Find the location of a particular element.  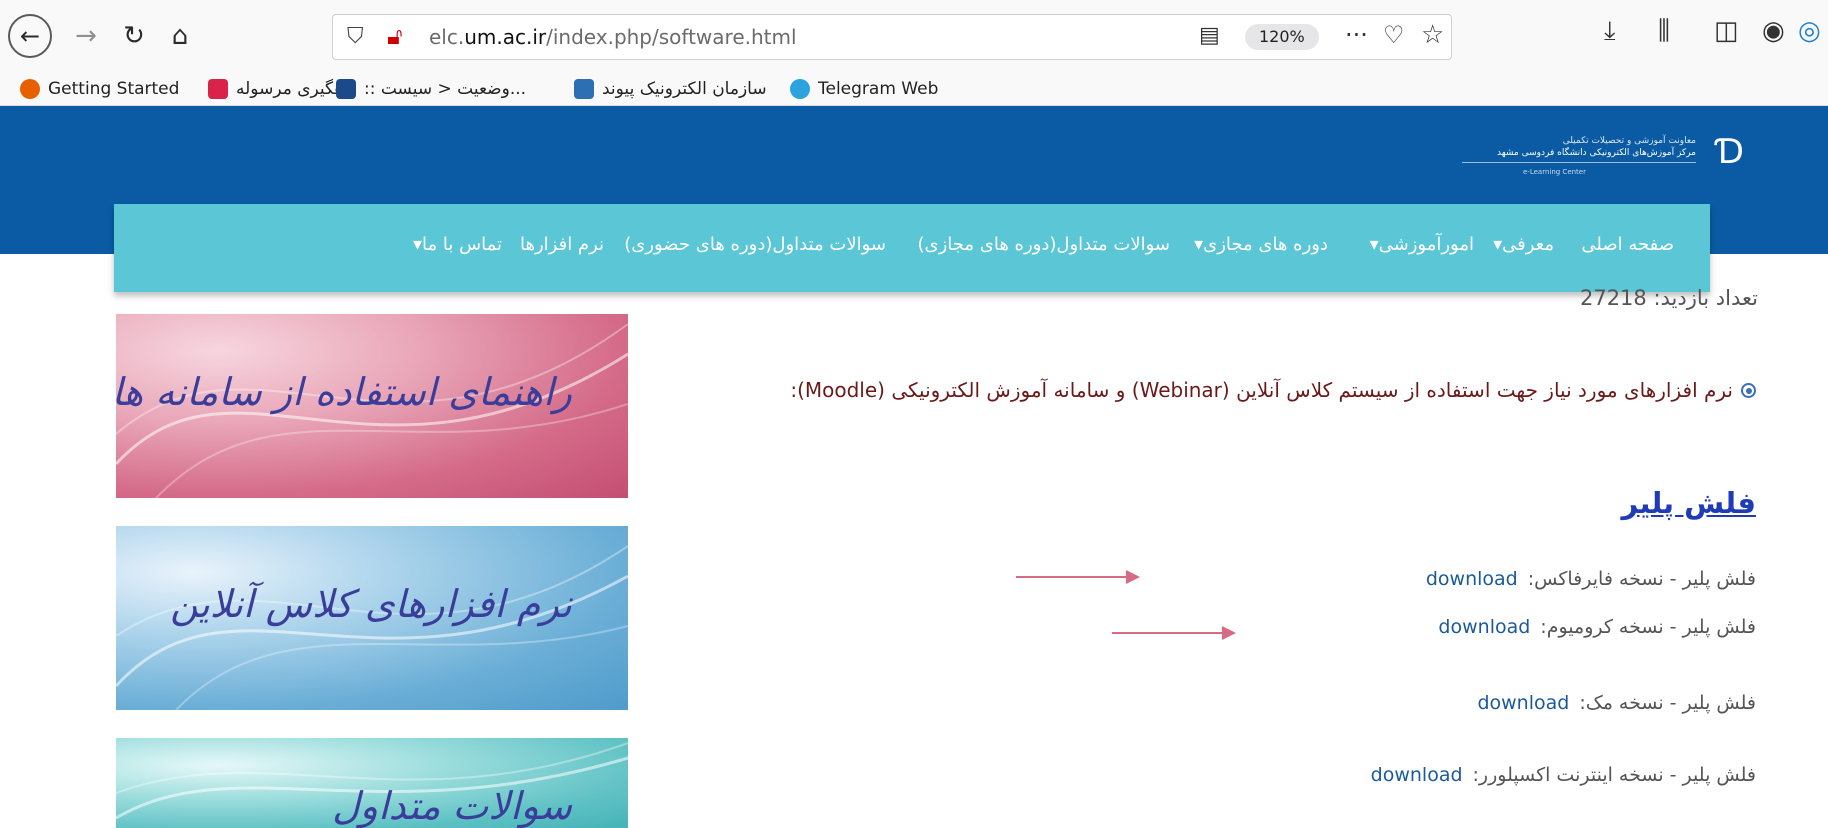

home-button: ⌂ is located at coordinates (180, 36).